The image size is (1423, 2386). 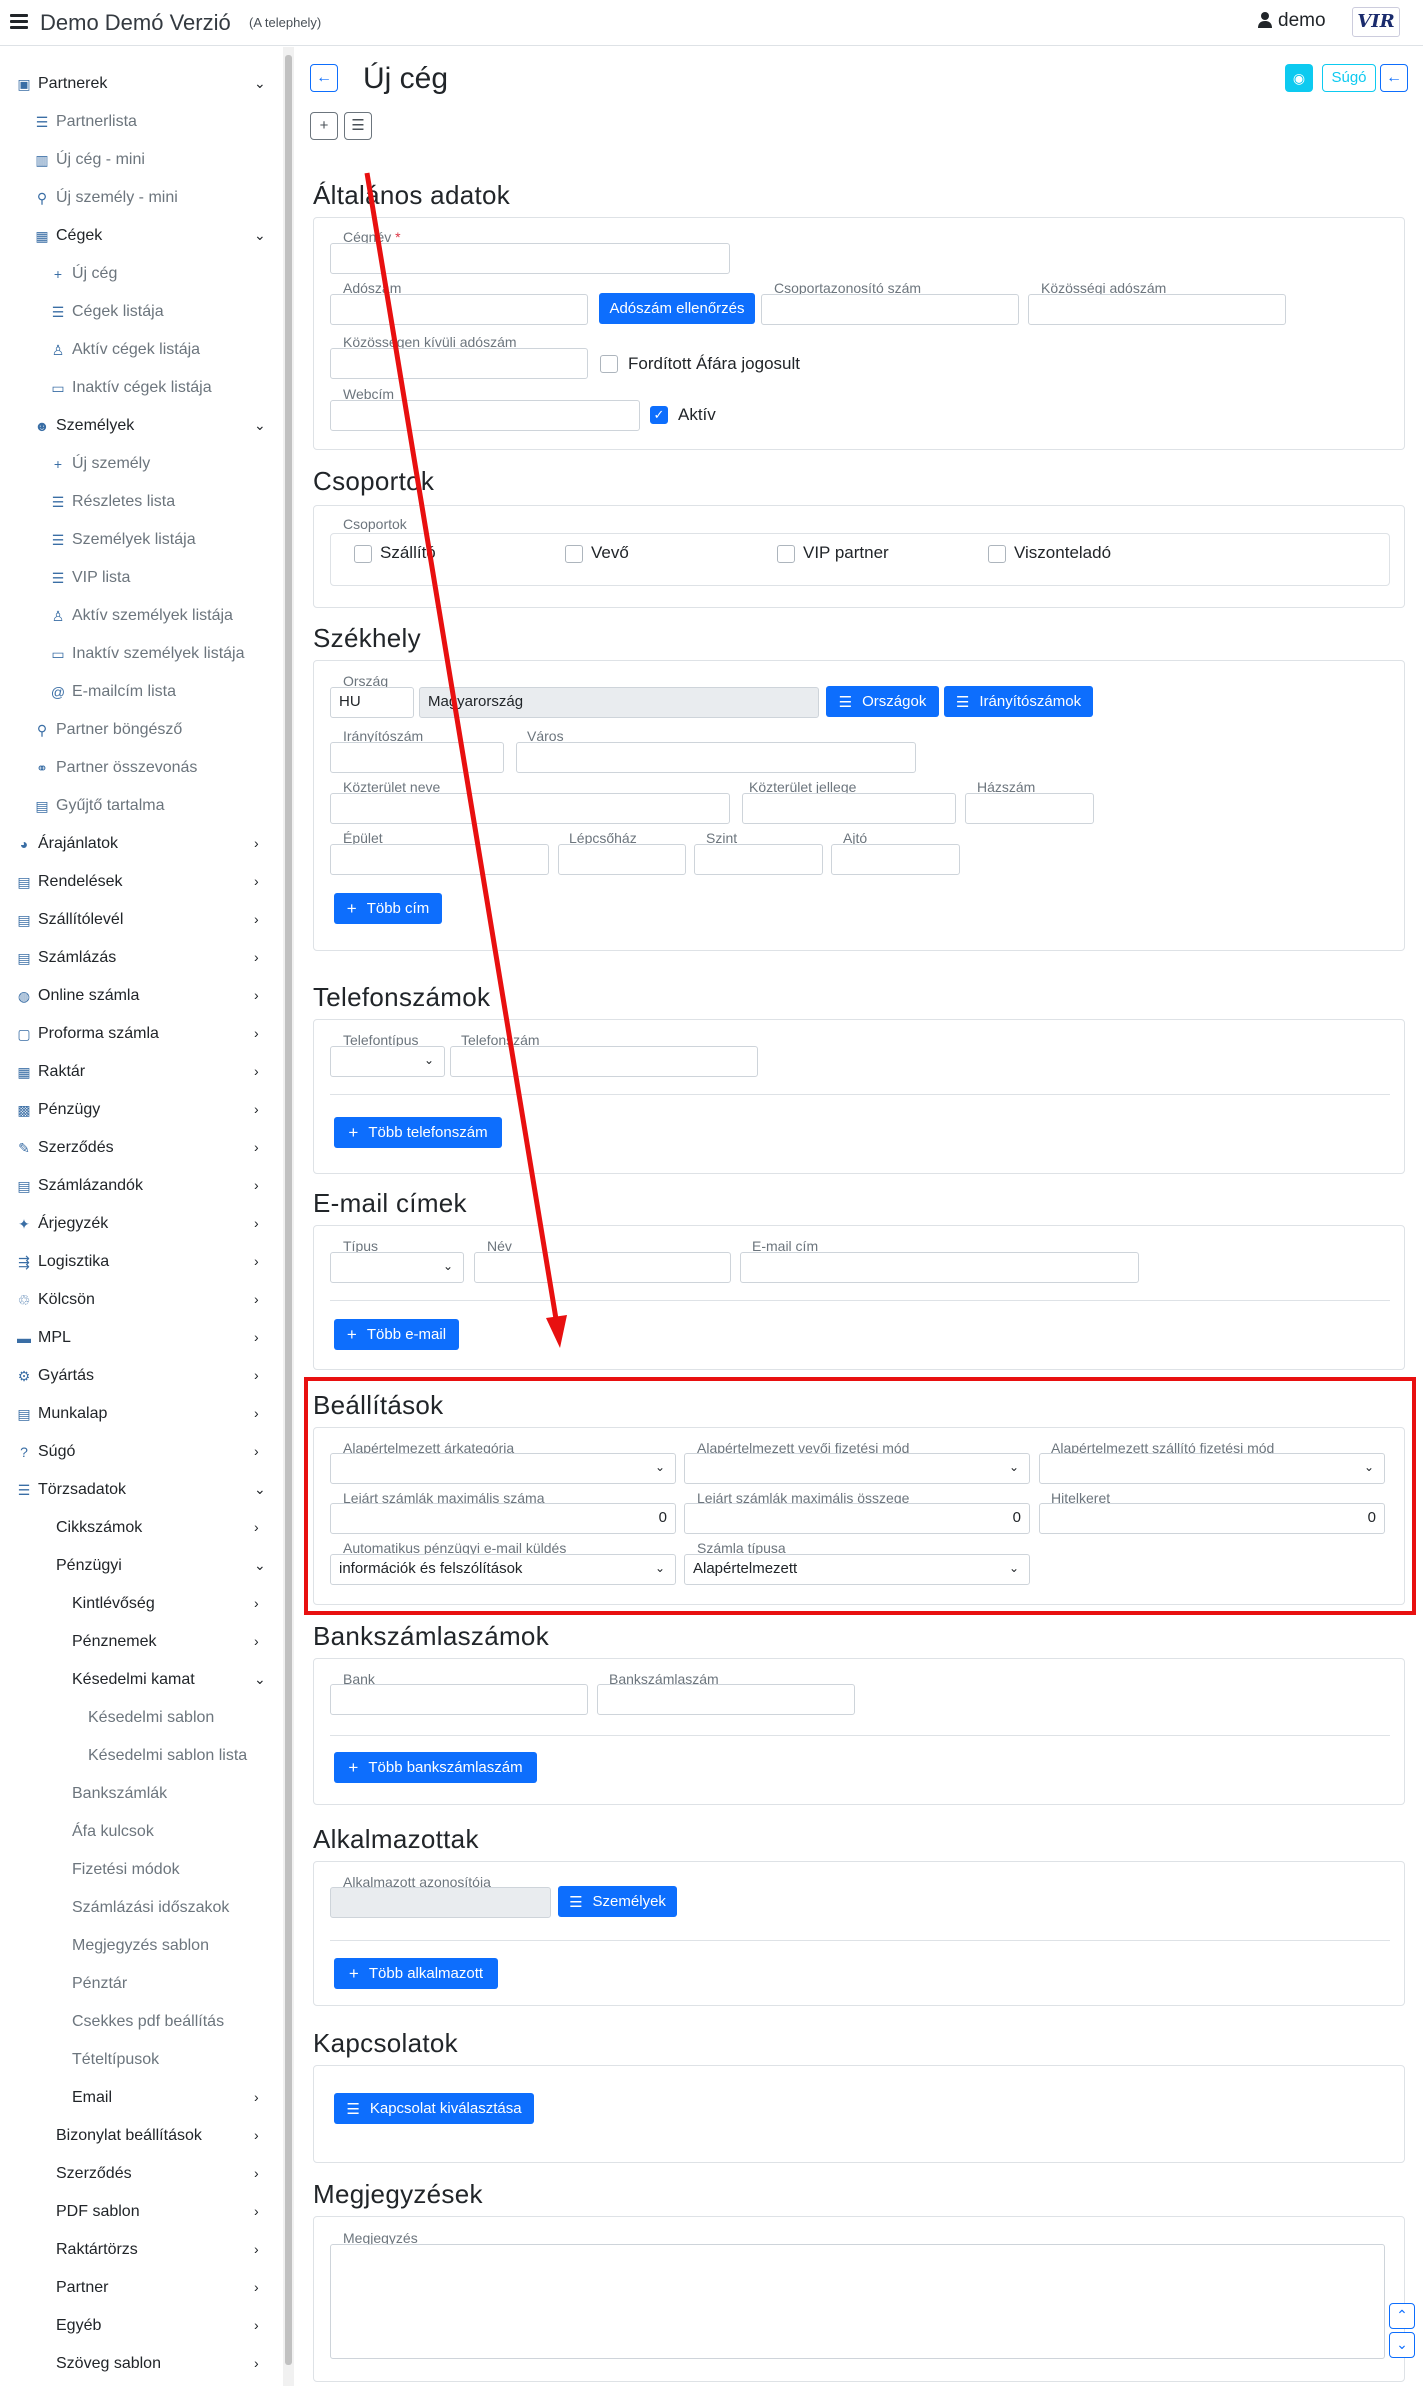 I want to click on stairway-input, so click(x=622, y=859).